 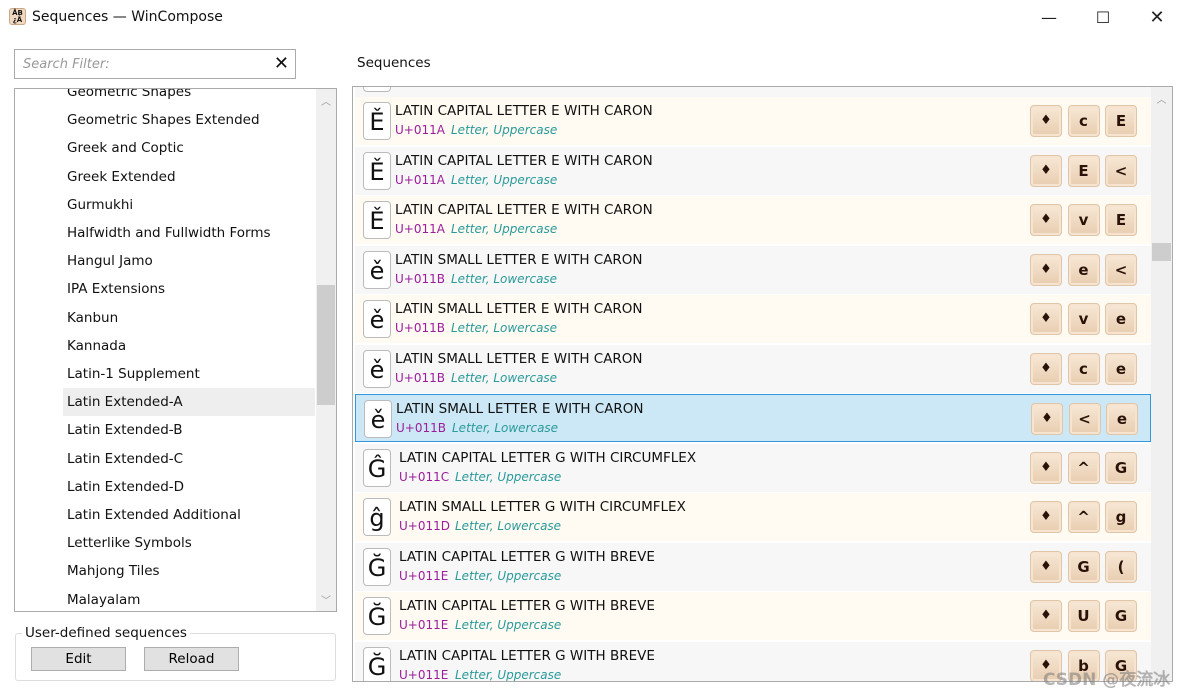 What do you see at coordinates (189, 97) in the screenshot?
I see `category-item: Geometric Shapes` at bounding box center [189, 97].